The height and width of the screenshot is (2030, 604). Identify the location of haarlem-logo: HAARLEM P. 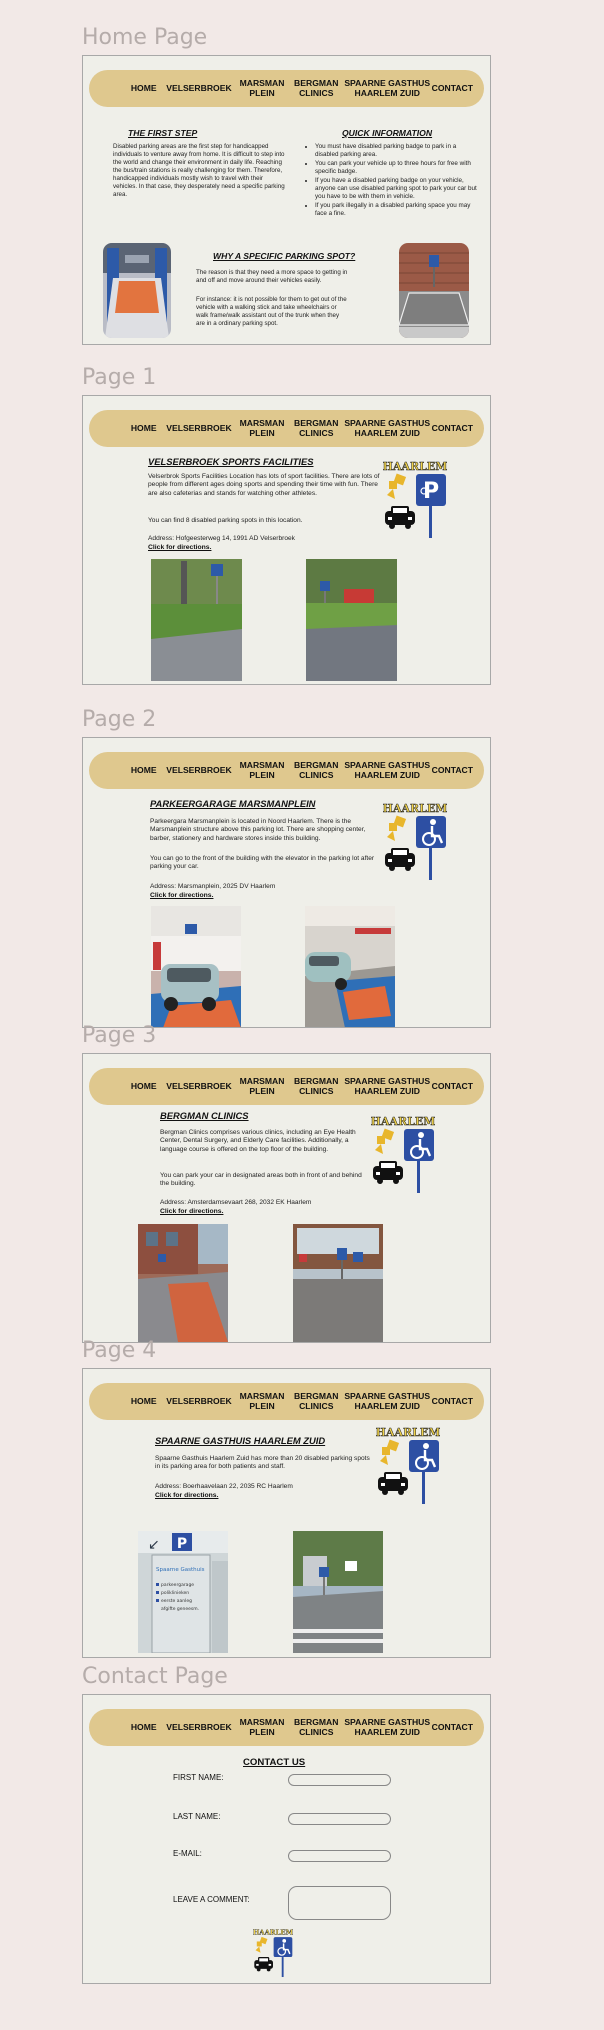
(415, 505).